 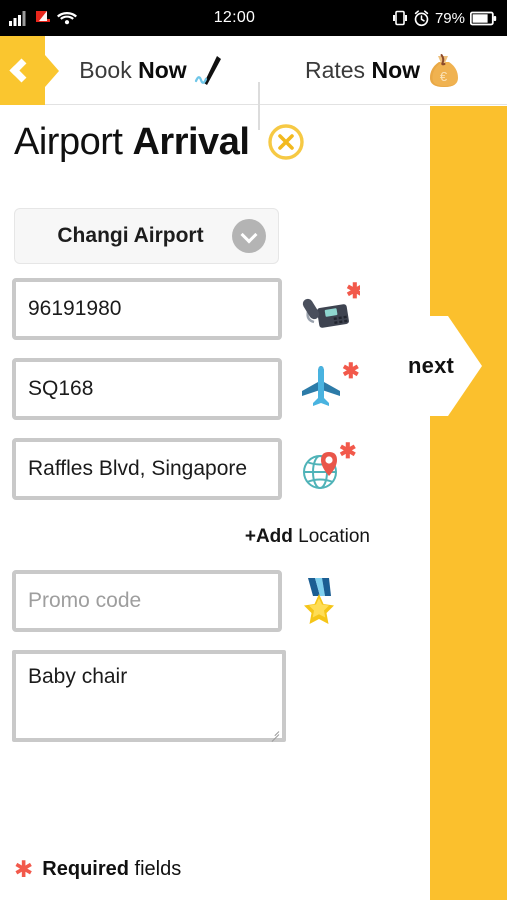 What do you see at coordinates (132, 141) in the screenshot?
I see `page-title-text: Airport Arrival` at bounding box center [132, 141].